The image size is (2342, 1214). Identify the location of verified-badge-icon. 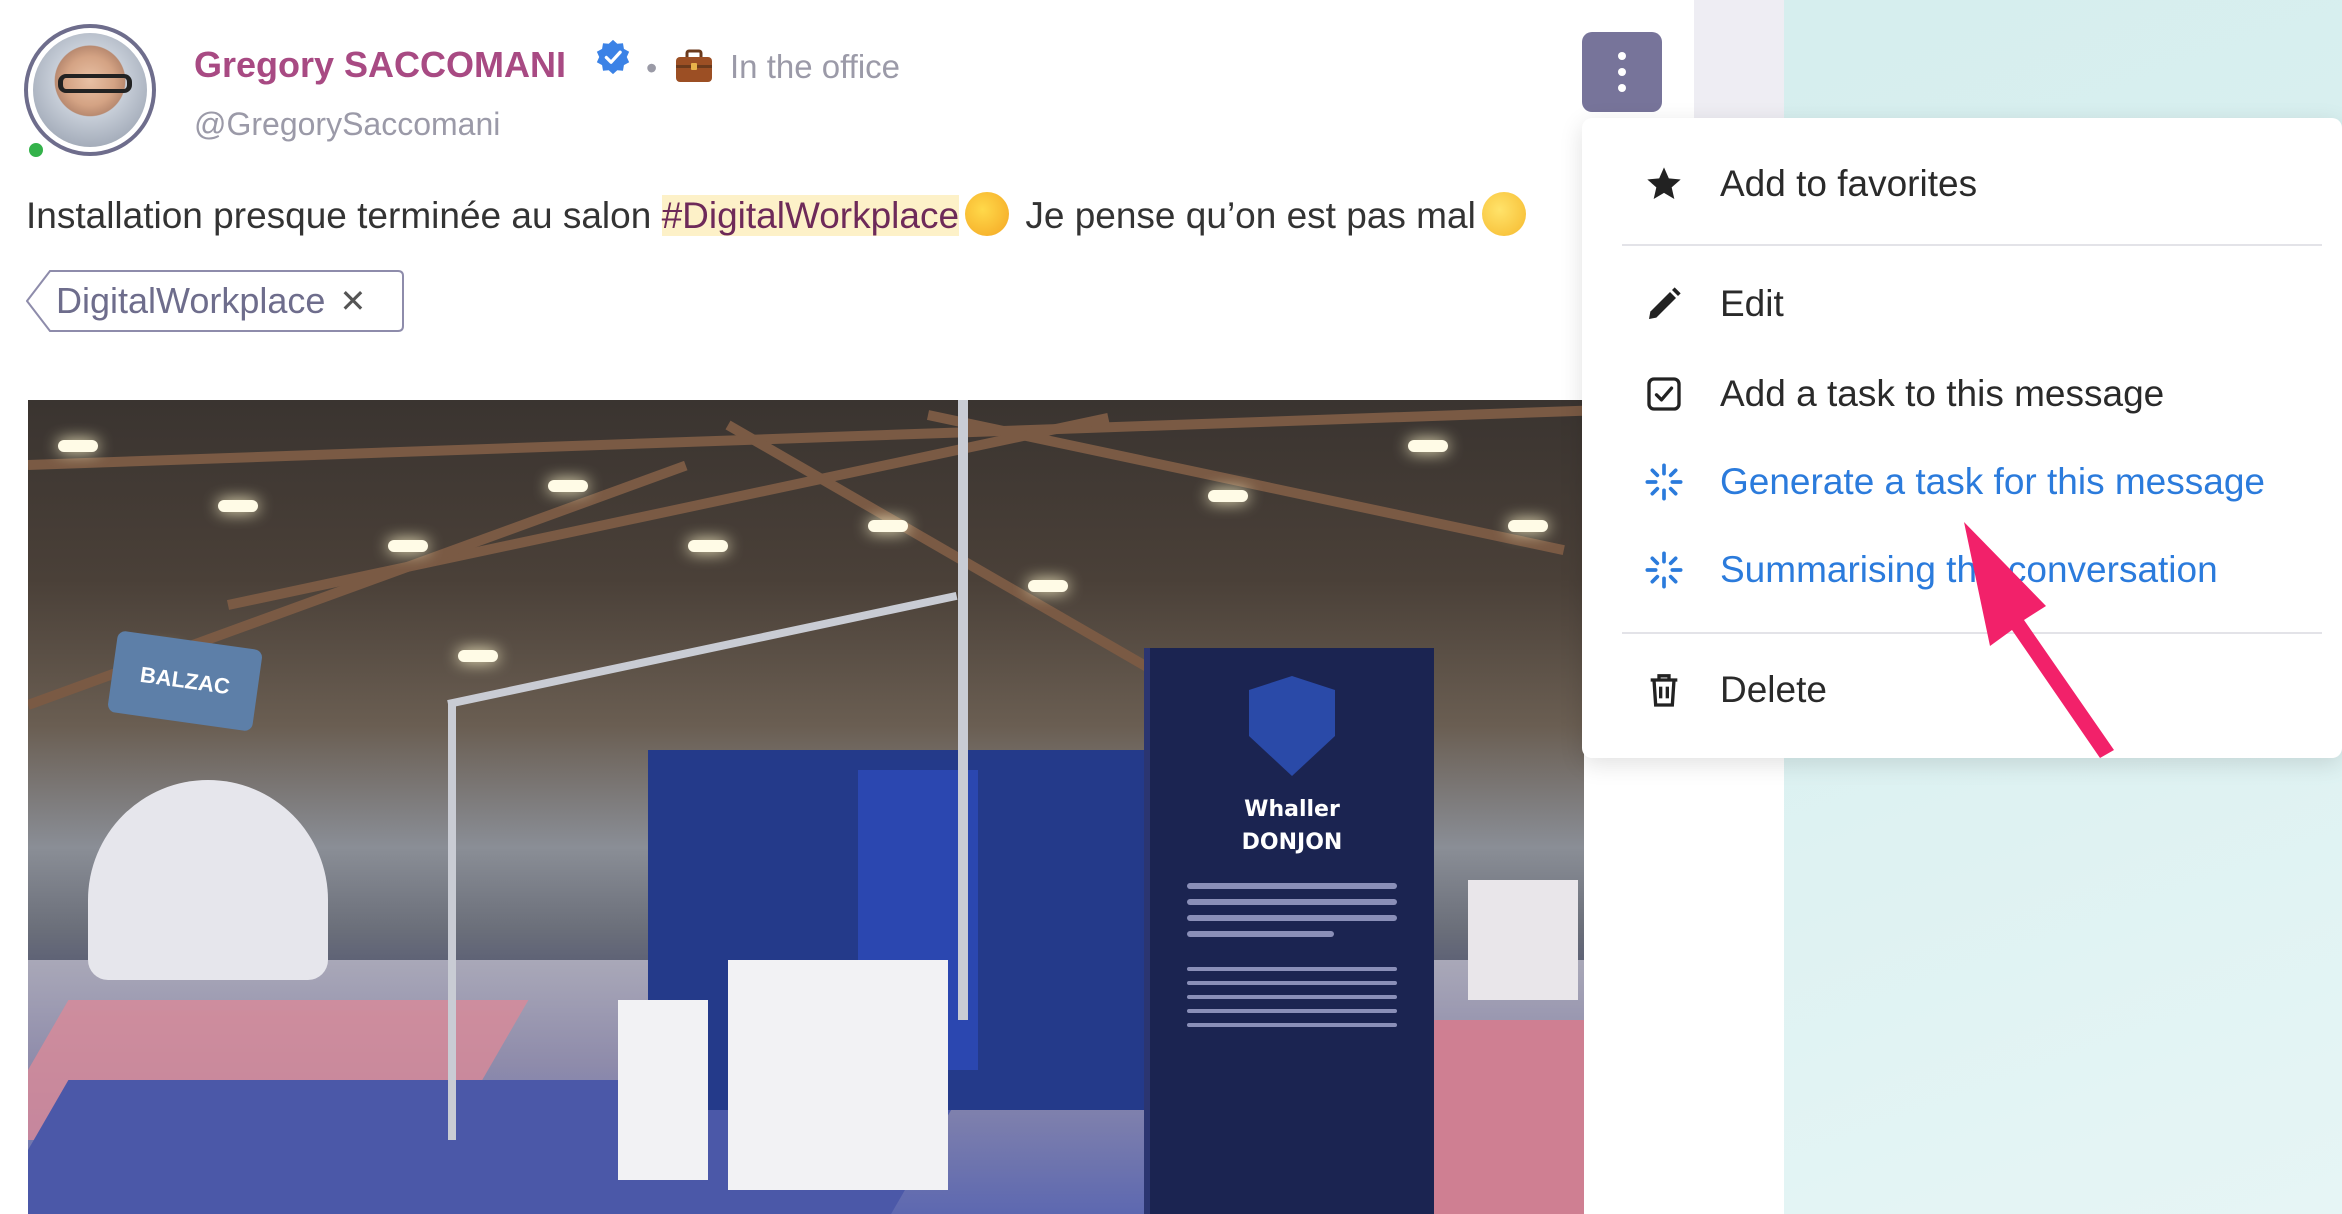
(613, 57).